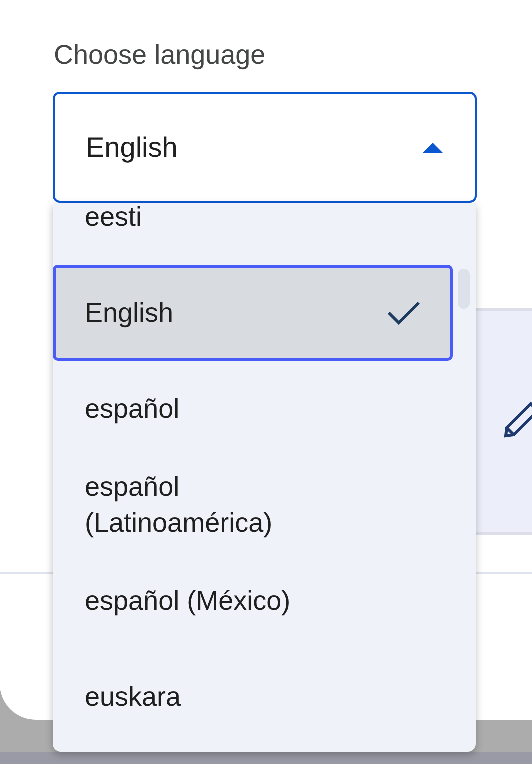  Describe the element at coordinates (253, 601) in the screenshot. I see `language-option: español (México)` at that location.